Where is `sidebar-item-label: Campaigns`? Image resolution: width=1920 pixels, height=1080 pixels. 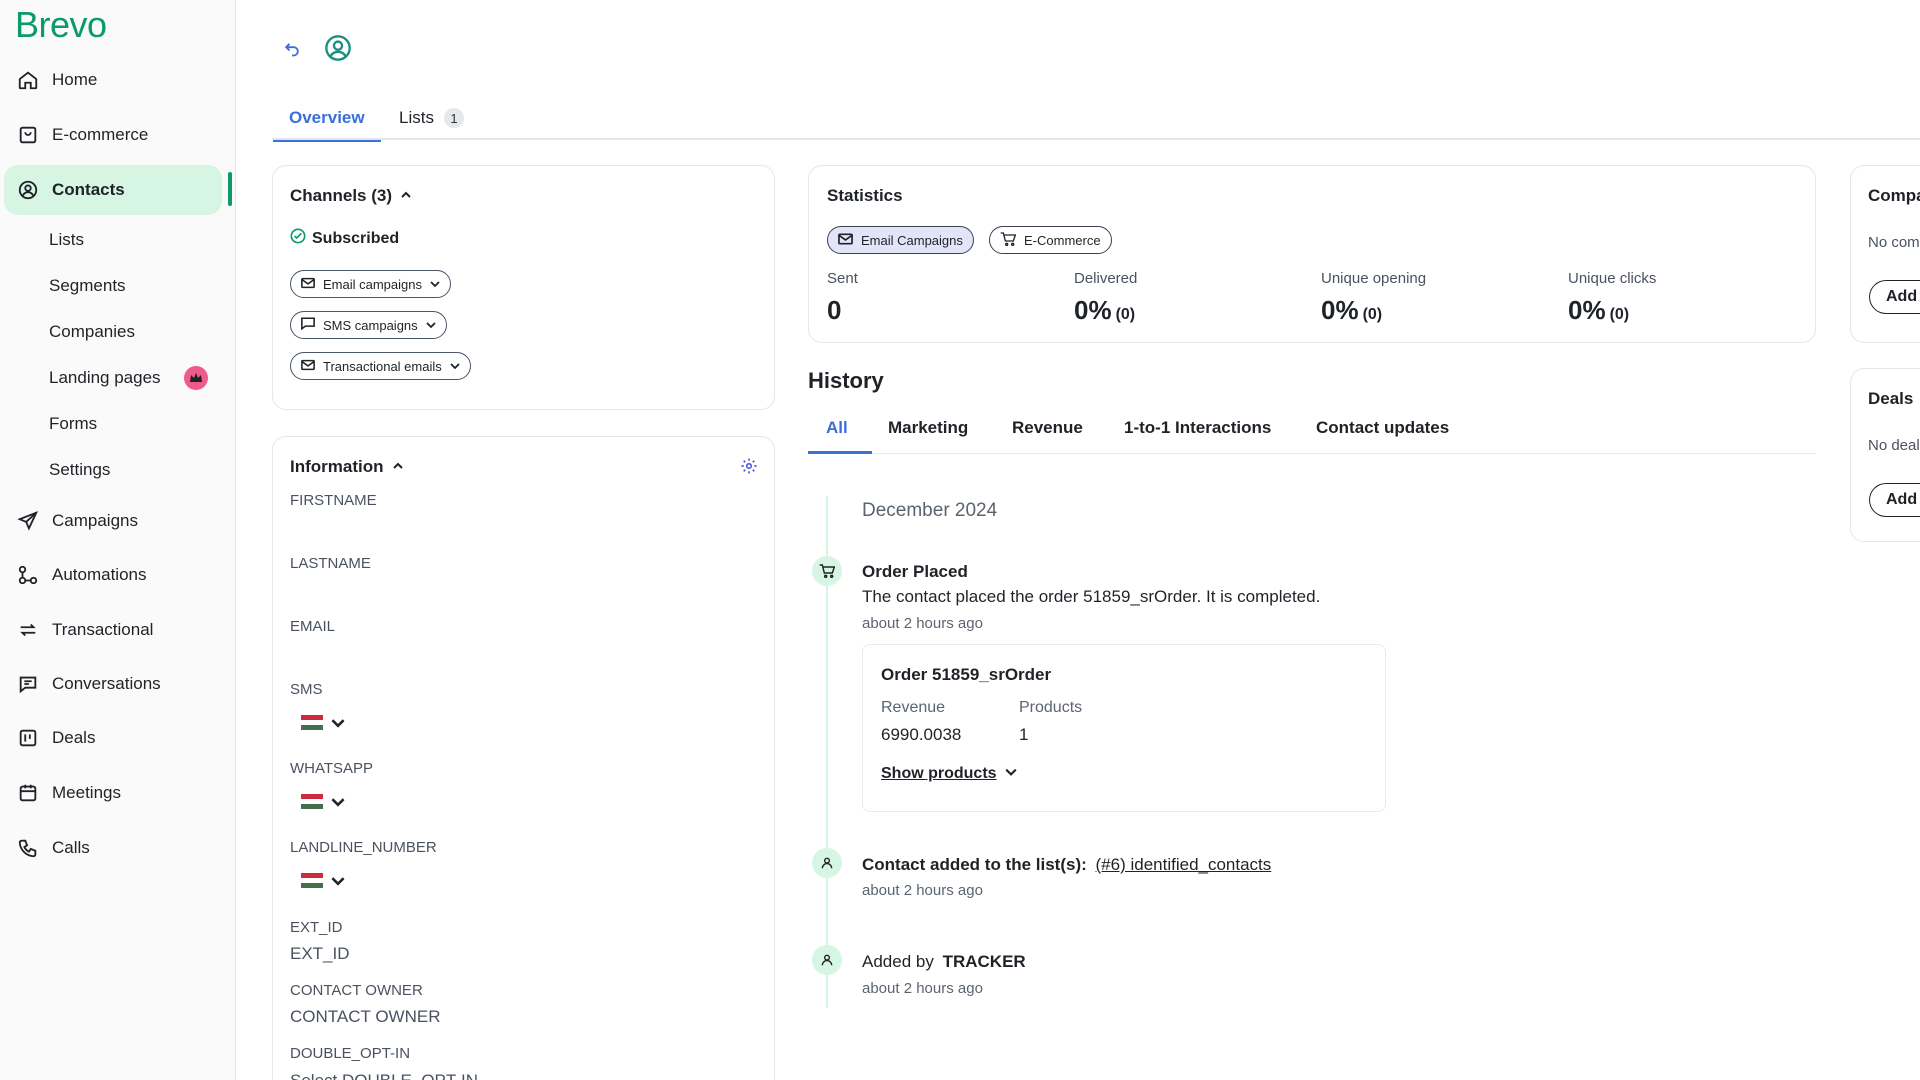 sidebar-item-label: Campaigns is located at coordinates (95, 520).